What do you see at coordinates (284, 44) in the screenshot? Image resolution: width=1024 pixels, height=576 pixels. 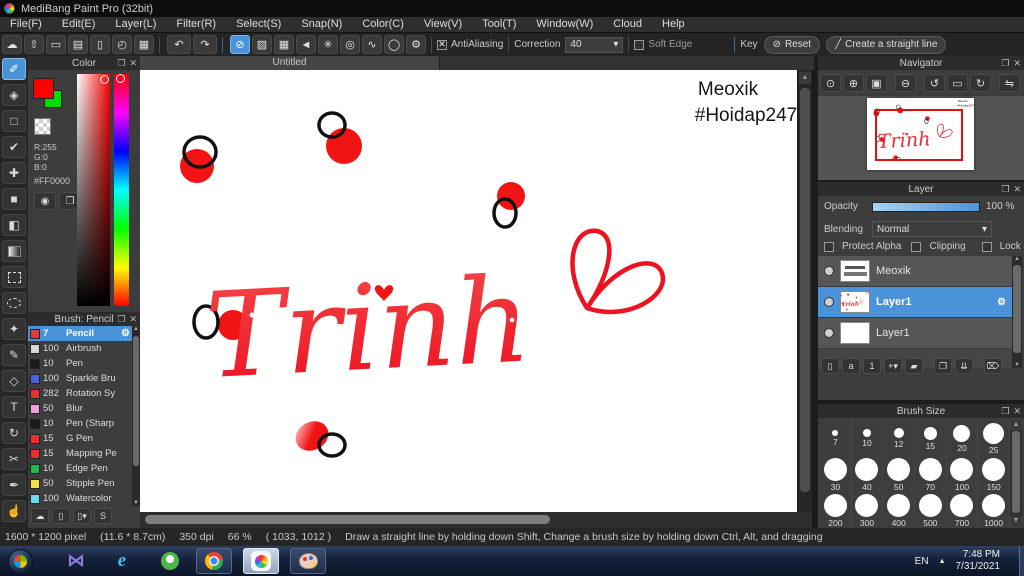 I see `grid-snap-button: ▦` at bounding box center [284, 44].